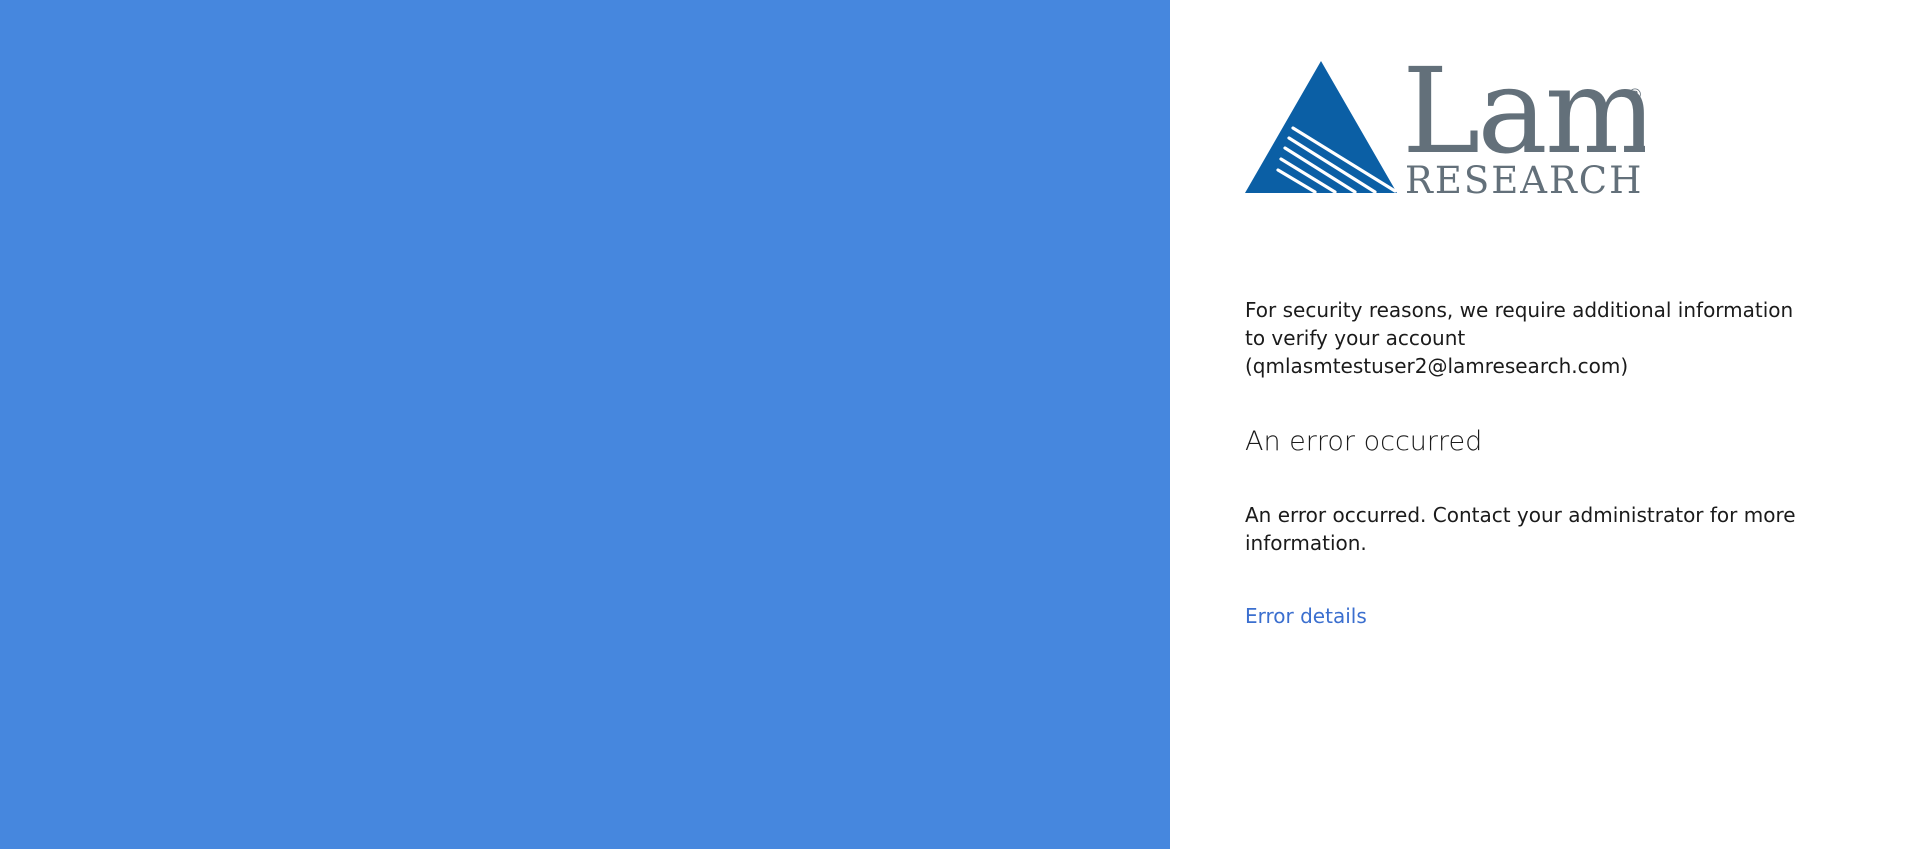 This screenshot has width=1920, height=849. What do you see at coordinates (1306, 616) in the screenshot?
I see `error-details-link: Error details` at bounding box center [1306, 616].